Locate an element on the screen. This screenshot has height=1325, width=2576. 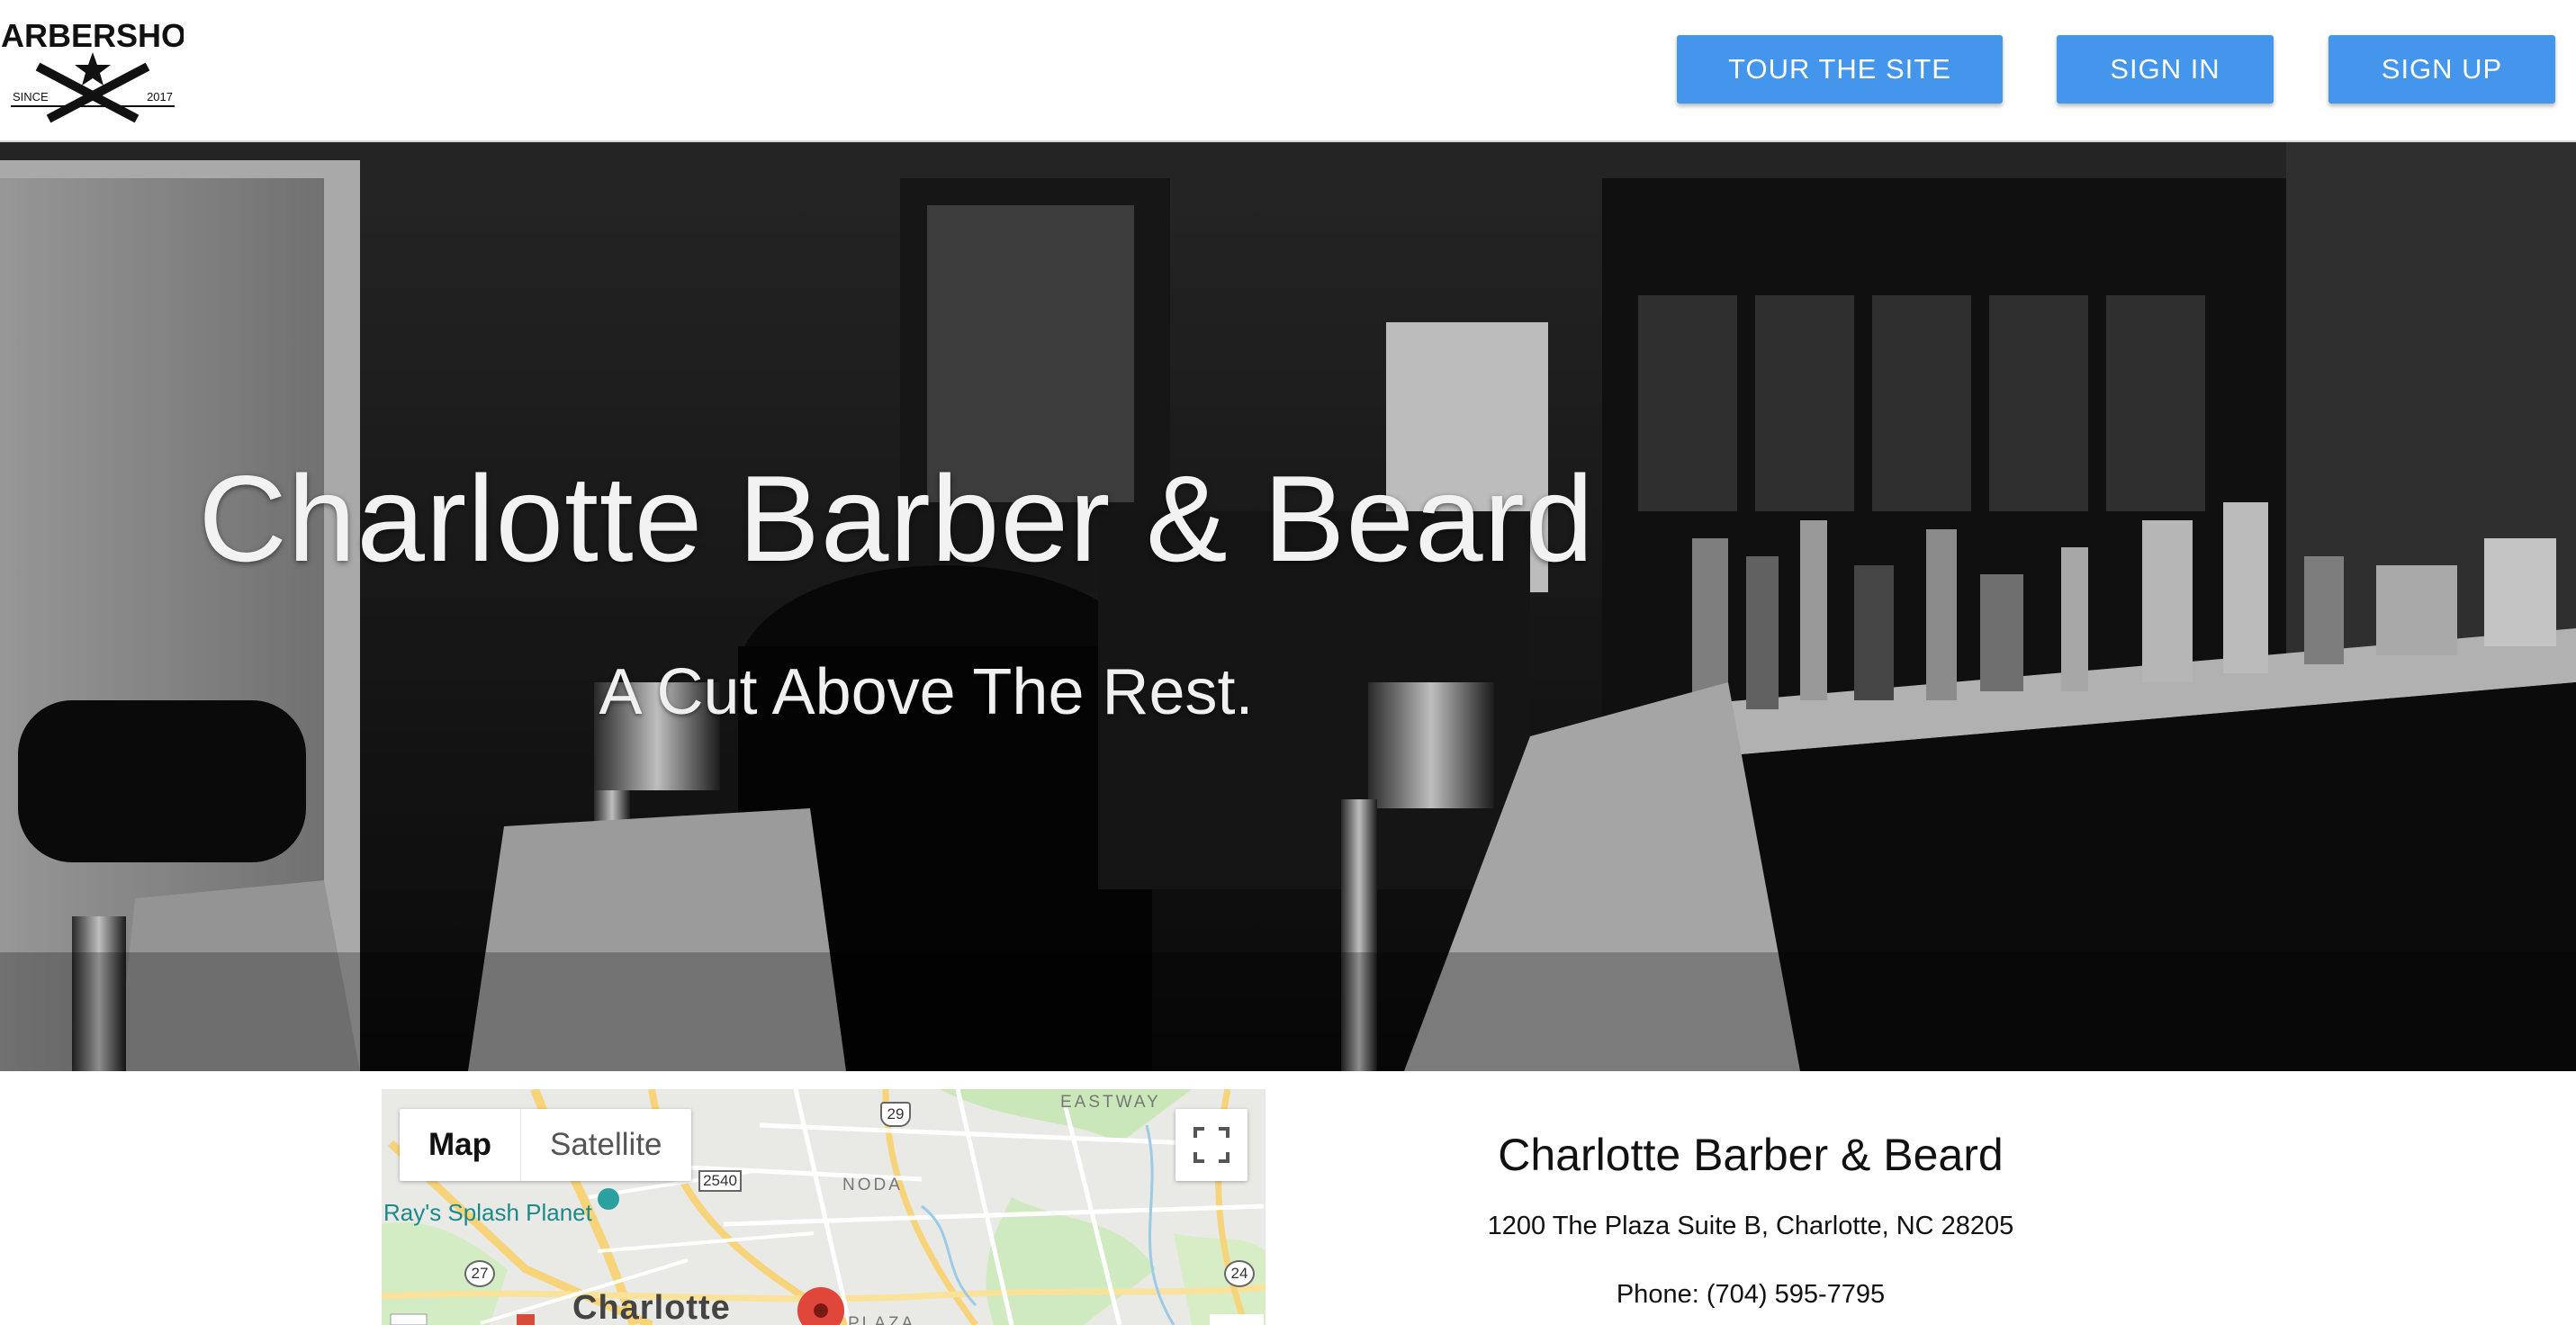
hero-title: Charlotte Barber & Beard is located at coordinates (1288, 518).